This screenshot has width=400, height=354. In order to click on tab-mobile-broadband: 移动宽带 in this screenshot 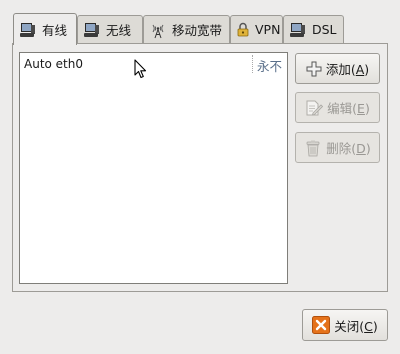, I will do `click(186, 29)`.